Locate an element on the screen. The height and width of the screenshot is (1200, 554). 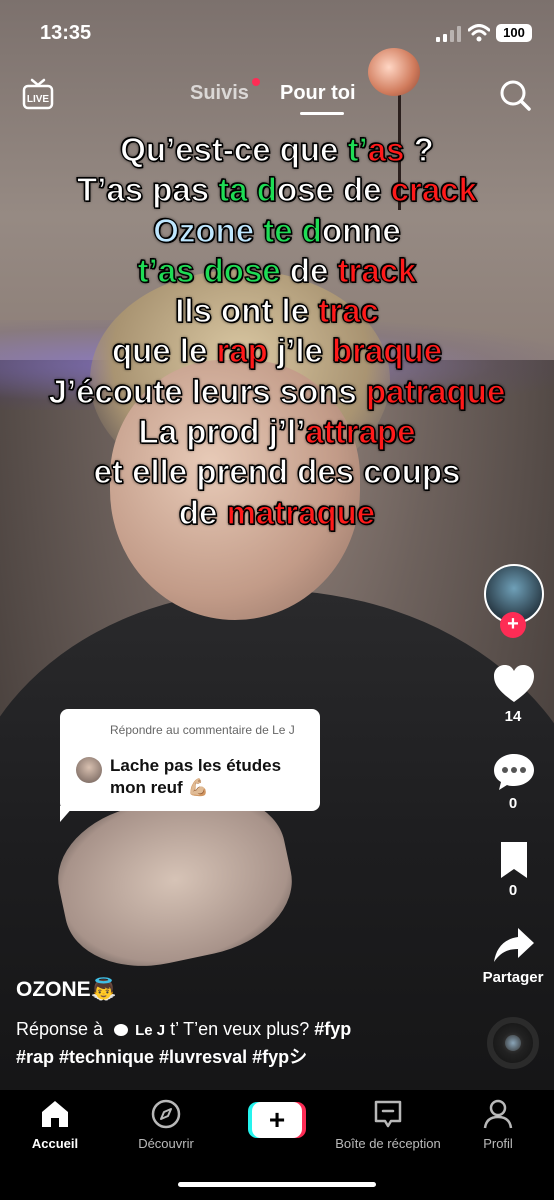
lyric-line: J’écoute leurs sons patraque is located at coordinates (277, 392).